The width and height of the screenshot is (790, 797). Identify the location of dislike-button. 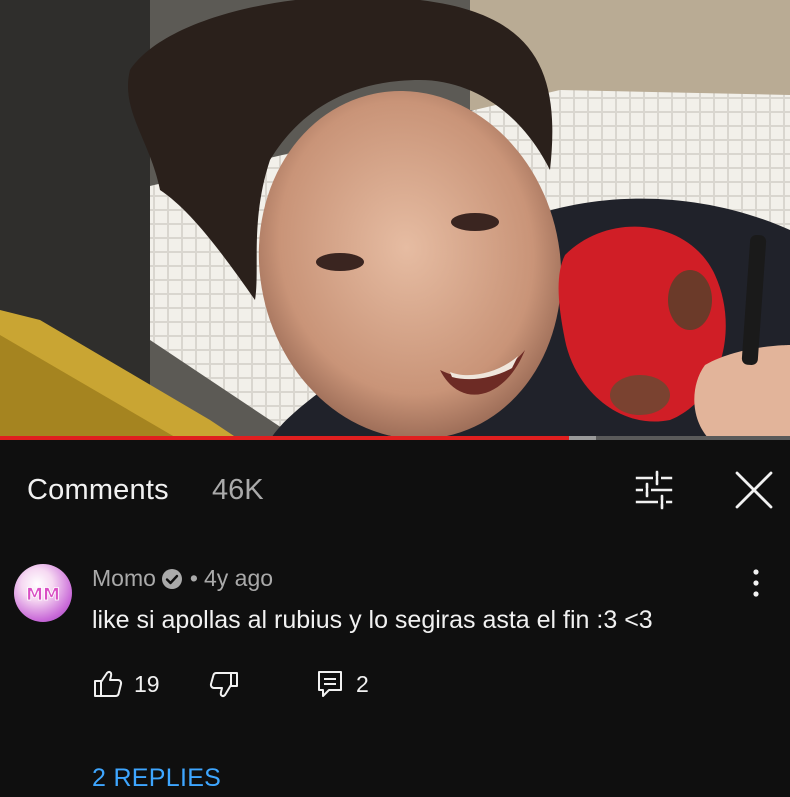
(224, 685).